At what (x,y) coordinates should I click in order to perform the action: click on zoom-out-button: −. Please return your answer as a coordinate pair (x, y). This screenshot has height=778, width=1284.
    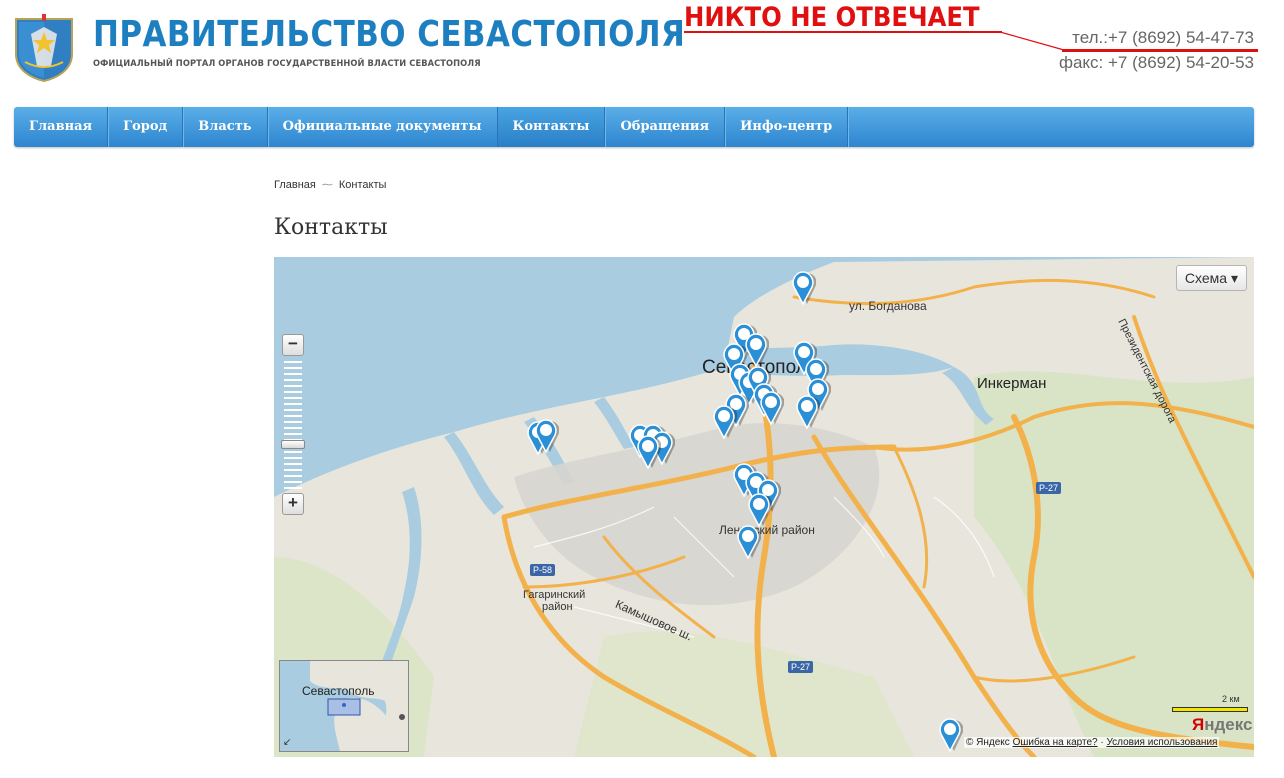
    Looking at the image, I should click on (293, 345).